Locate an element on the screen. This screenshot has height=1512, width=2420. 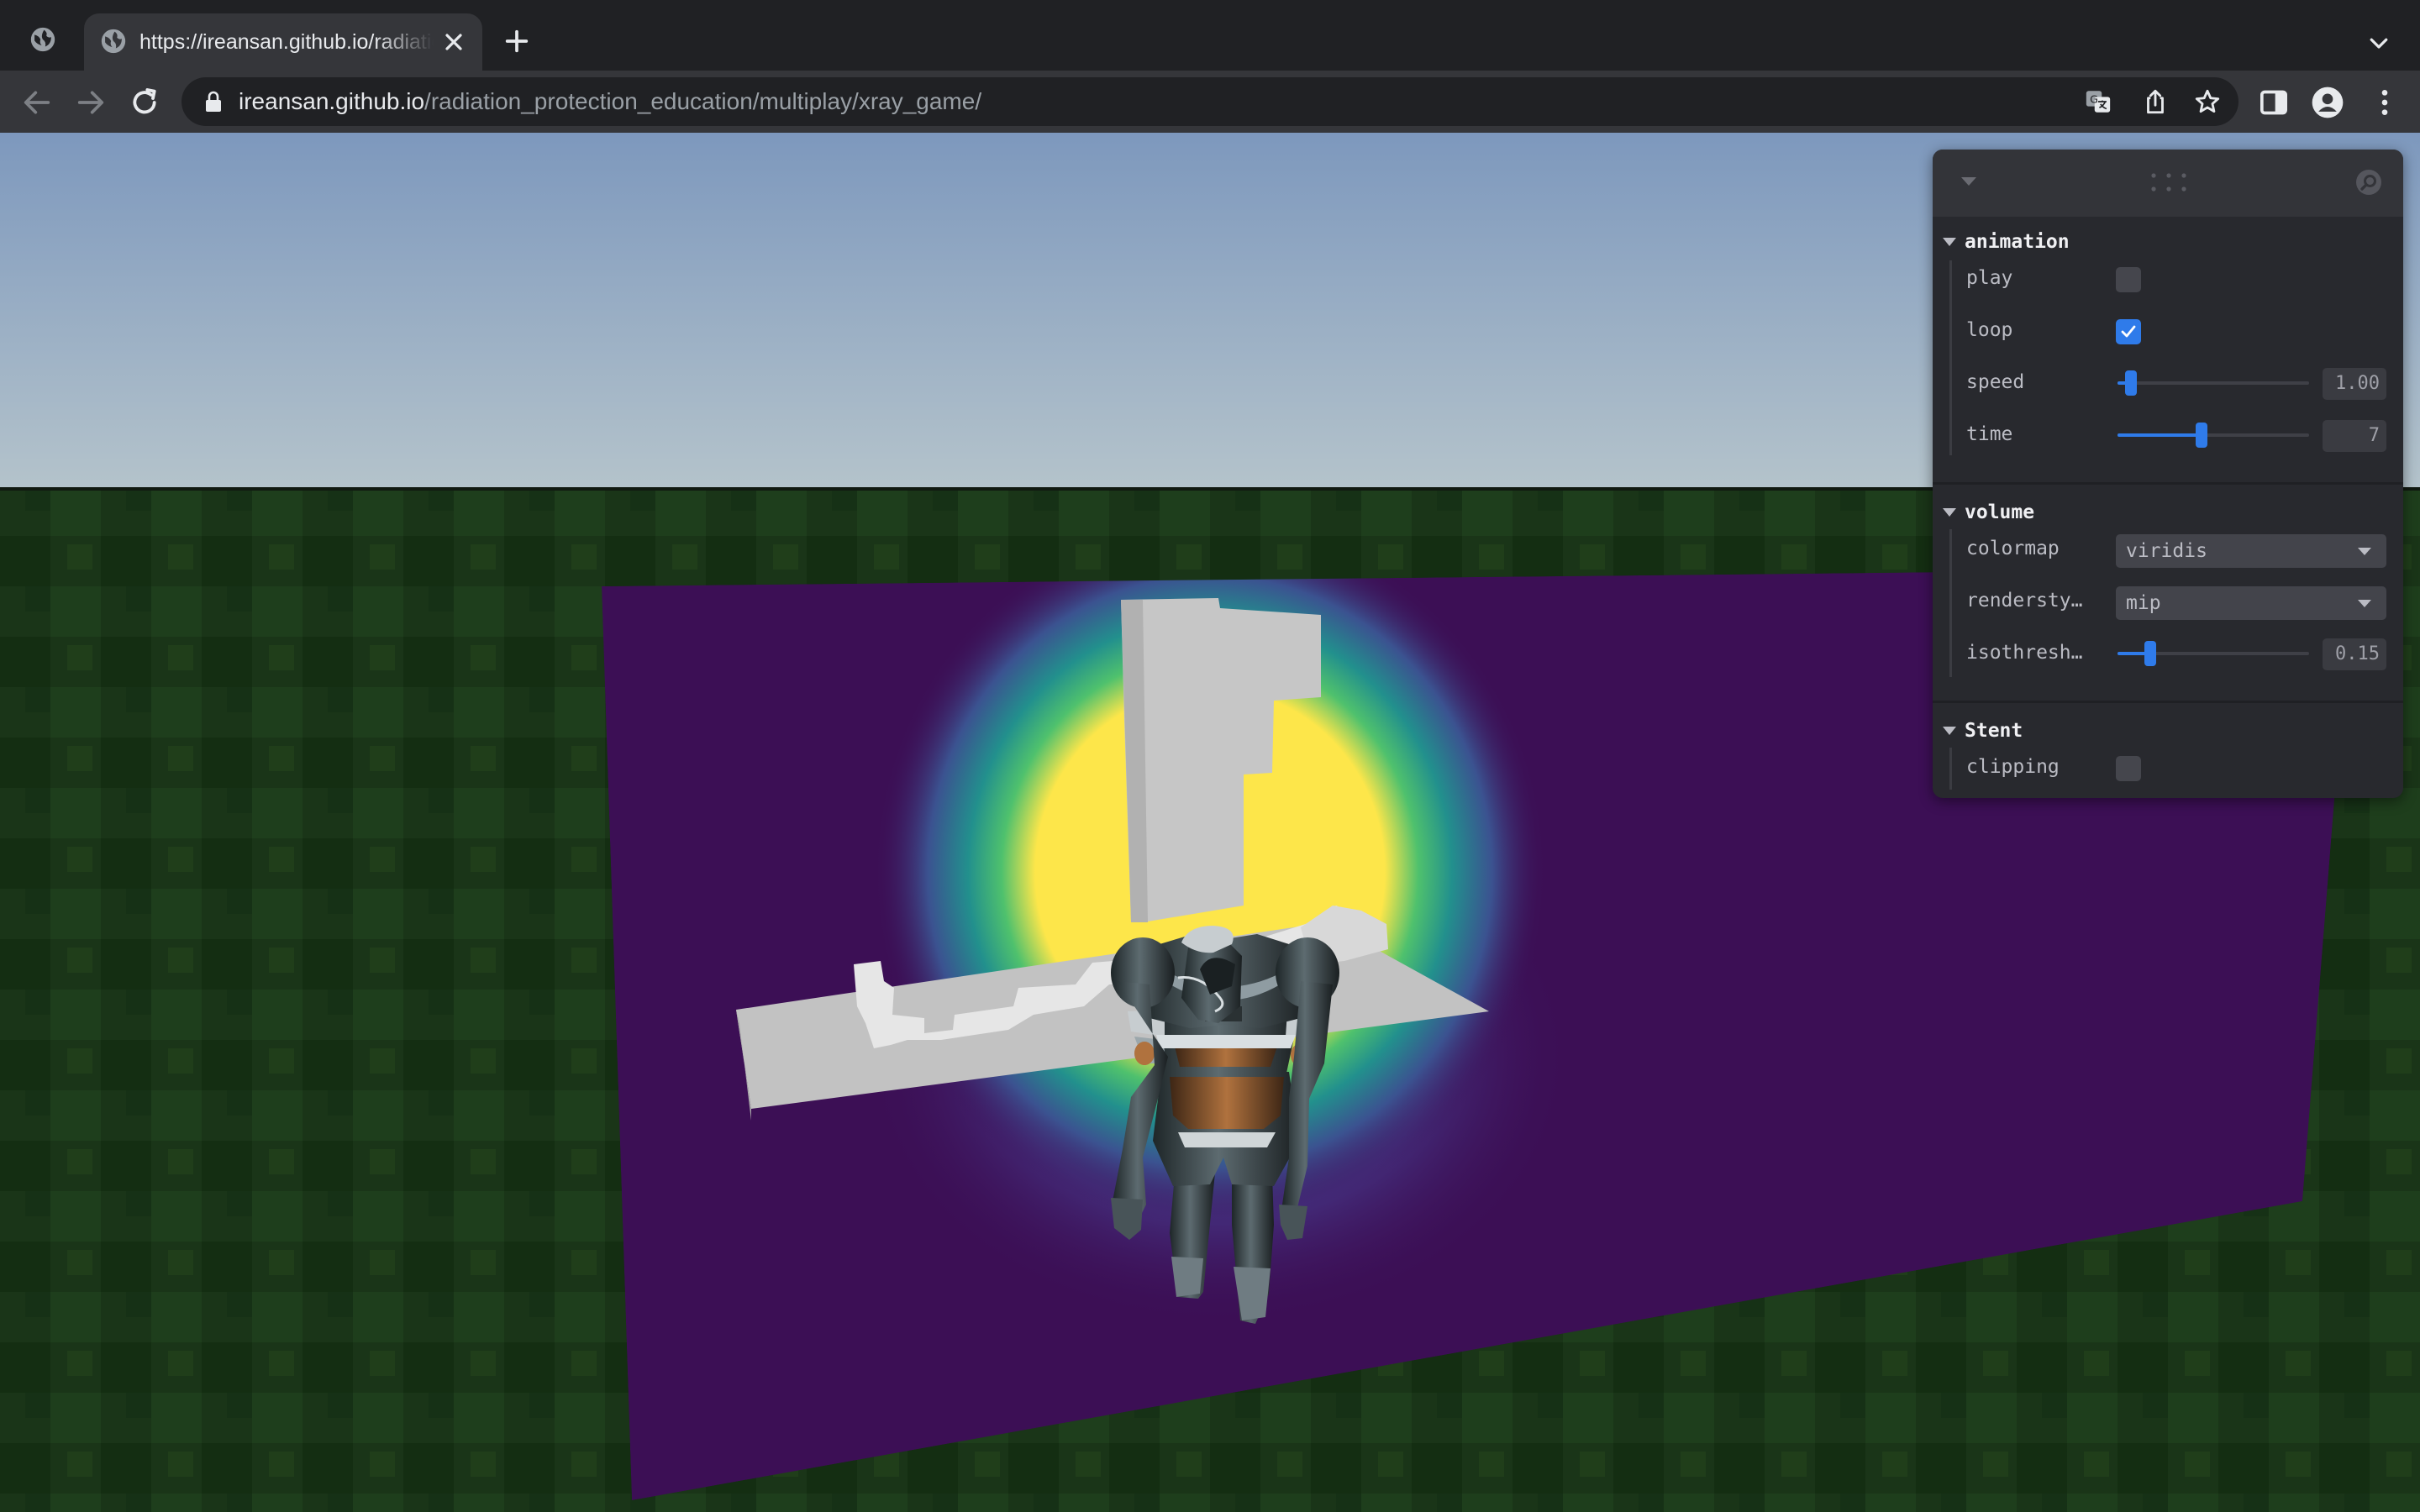
profile-icon is located at coordinates (2328, 102).